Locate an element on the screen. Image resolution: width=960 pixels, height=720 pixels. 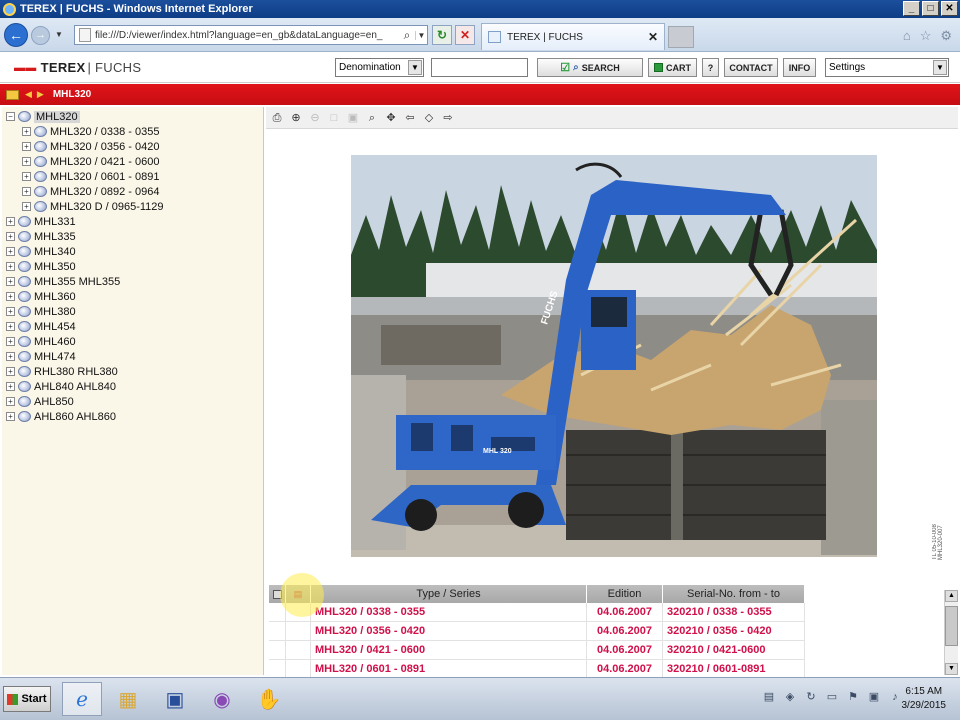
taskbar-media-icon: ◉ is located at coordinates (222, 699).